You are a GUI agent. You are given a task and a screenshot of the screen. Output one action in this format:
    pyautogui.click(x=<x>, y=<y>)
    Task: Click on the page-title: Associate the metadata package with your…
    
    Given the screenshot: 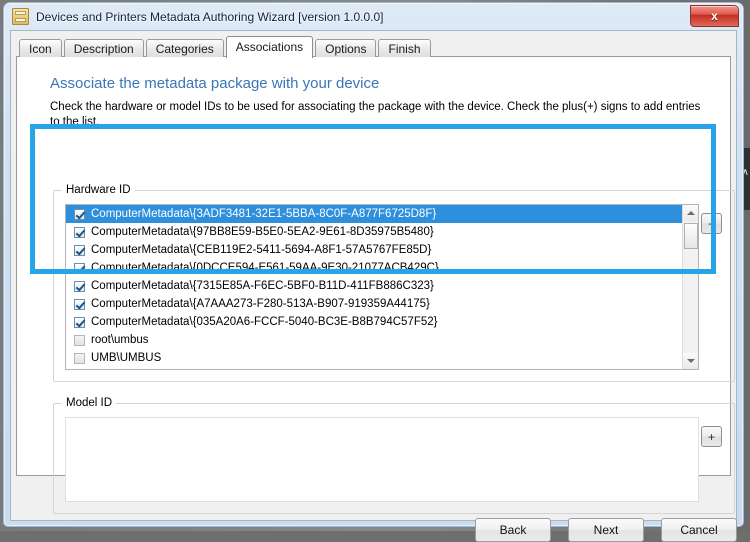 What is the action you would take?
    pyautogui.click(x=215, y=83)
    